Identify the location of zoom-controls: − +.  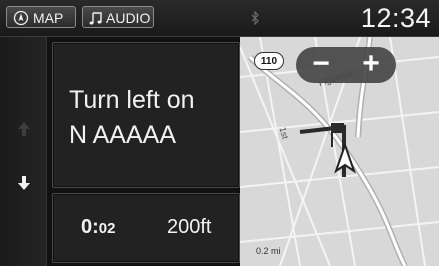
(346, 65).